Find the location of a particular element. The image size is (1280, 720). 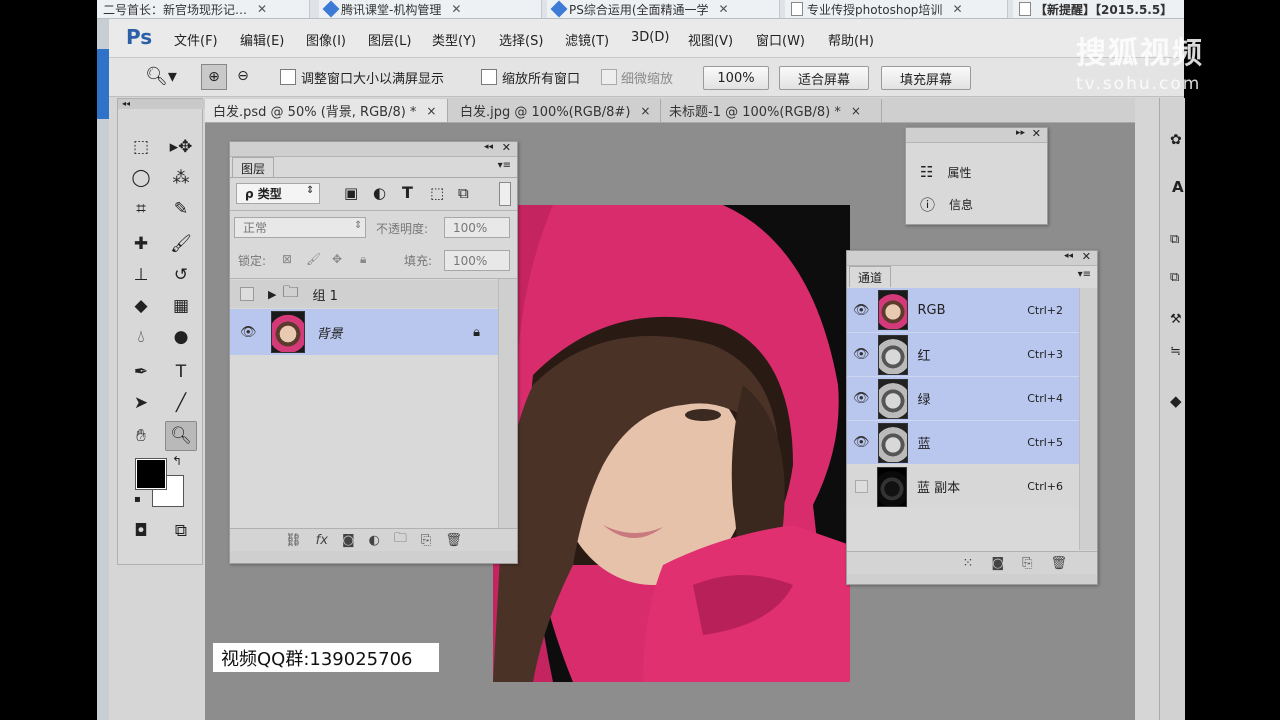

pen-tool-icon: ✒ is located at coordinates (141, 372).